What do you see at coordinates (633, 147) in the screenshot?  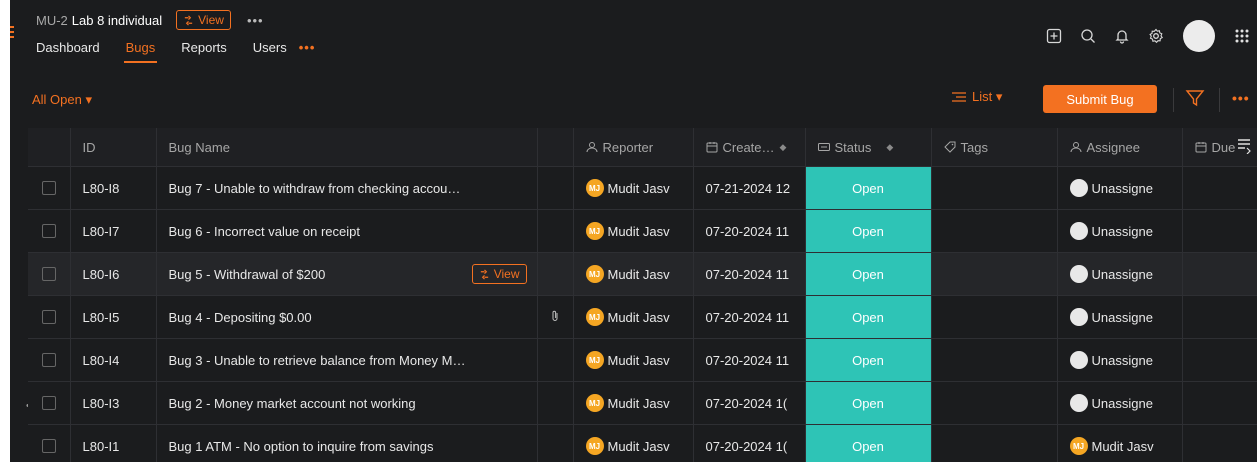 I see `column-header-reporter: Reporter` at bounding box center [633, 147].